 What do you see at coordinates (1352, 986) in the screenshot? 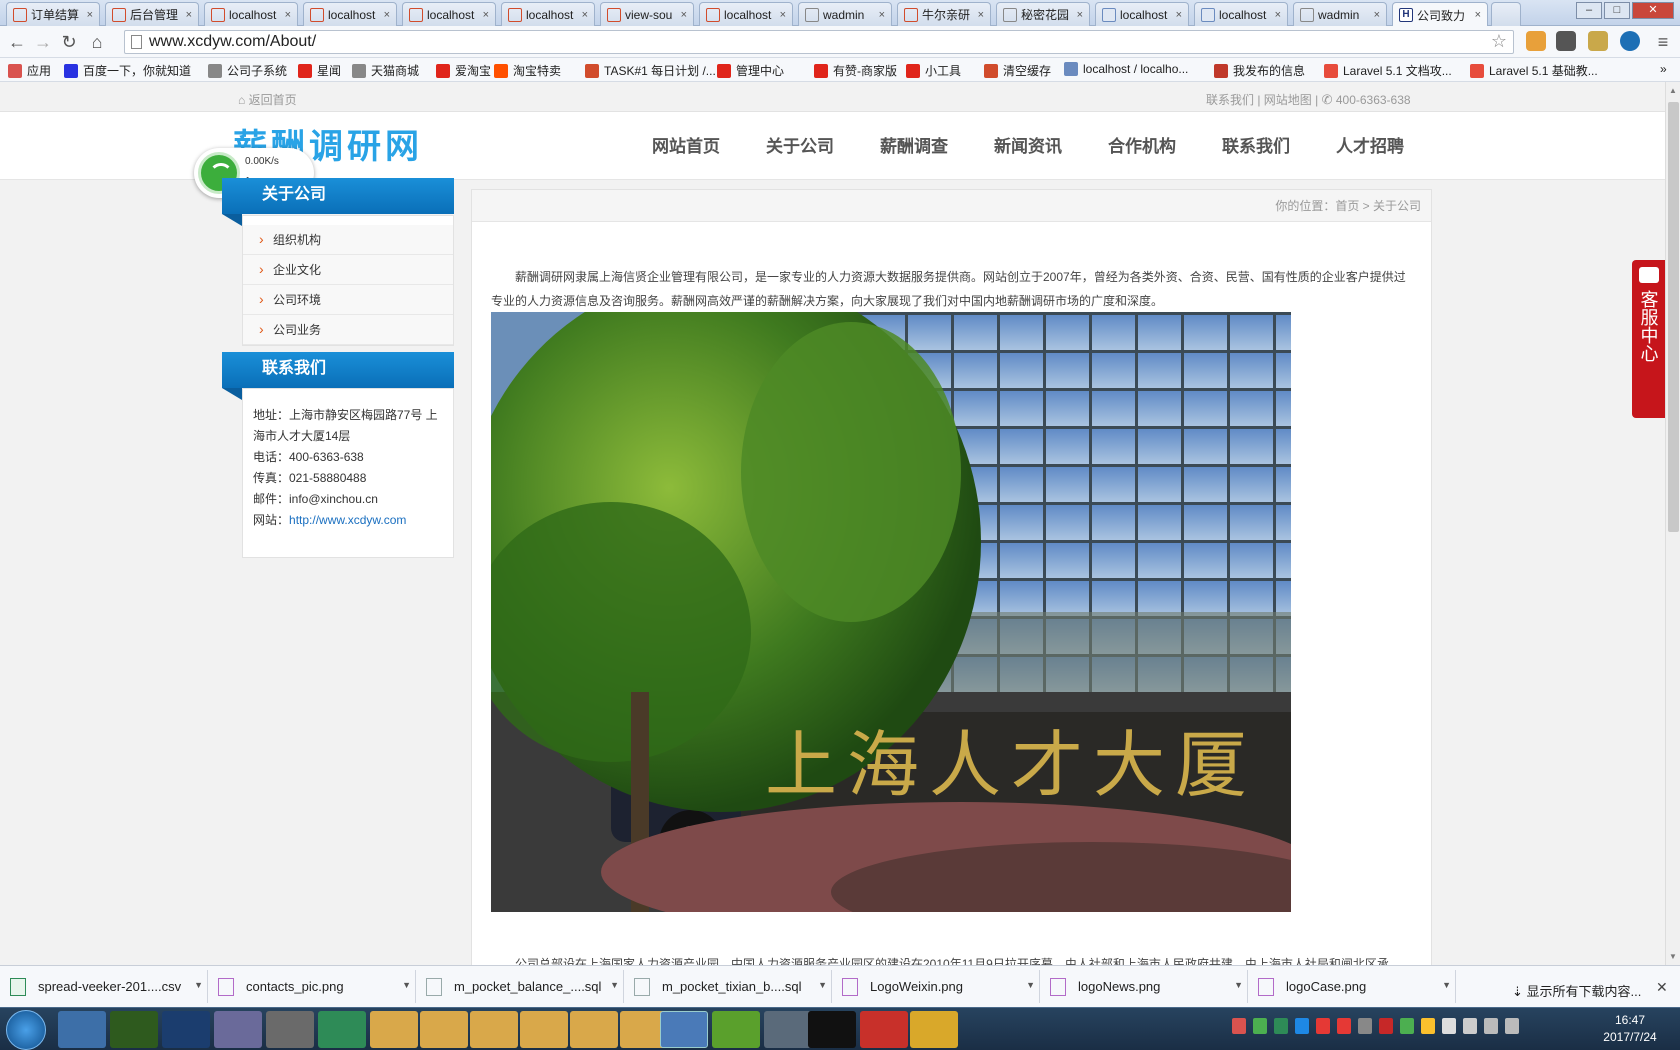
I see `download-item: logoCase.png ▼` at bounding box center [1352, 986].